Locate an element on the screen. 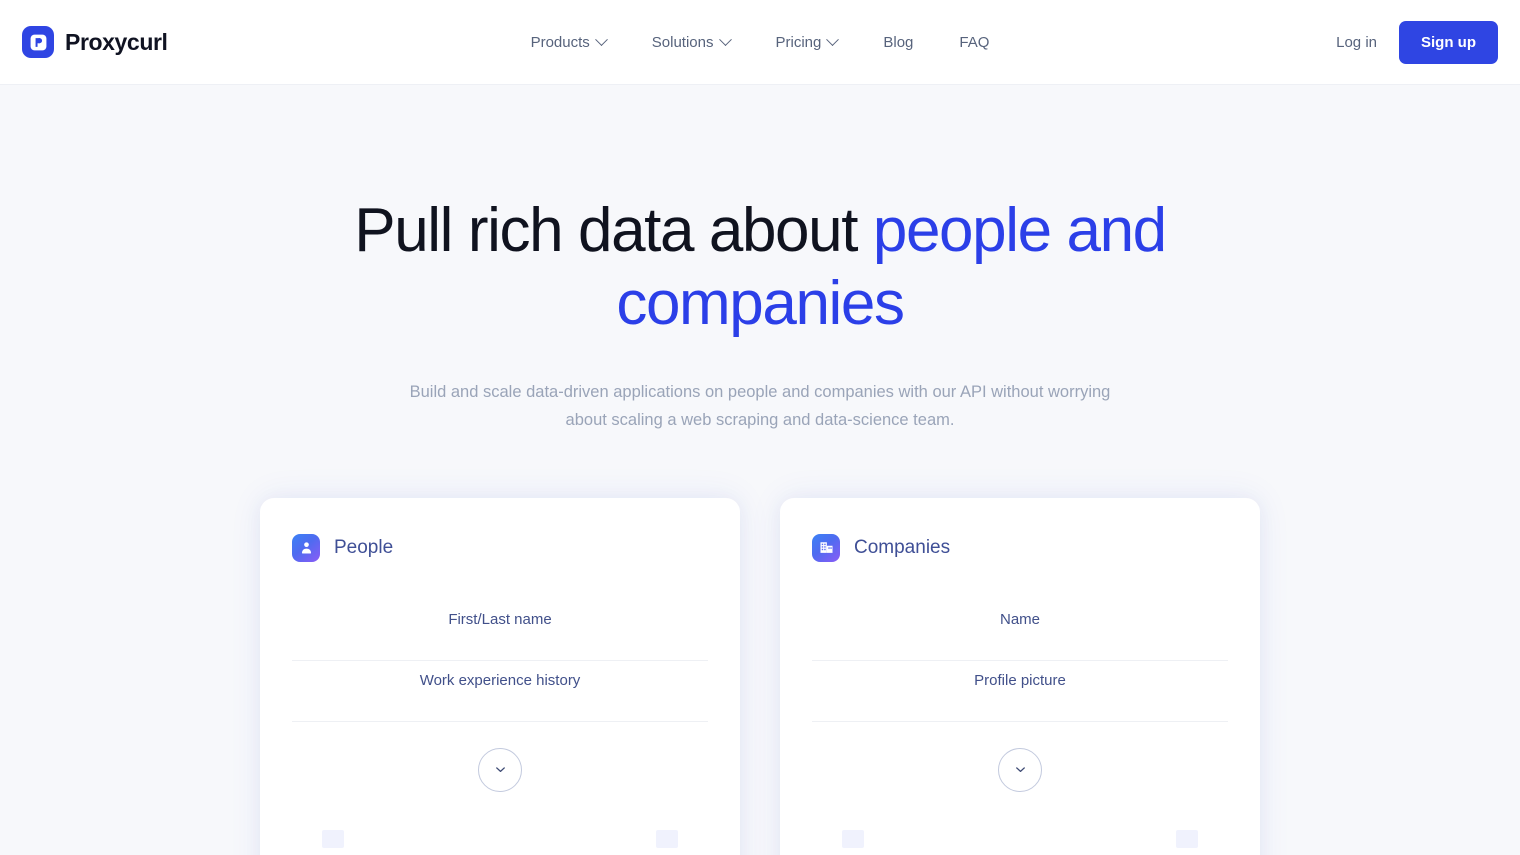  card-people-field-2: Work experience history is located at coordinates (500, 691).